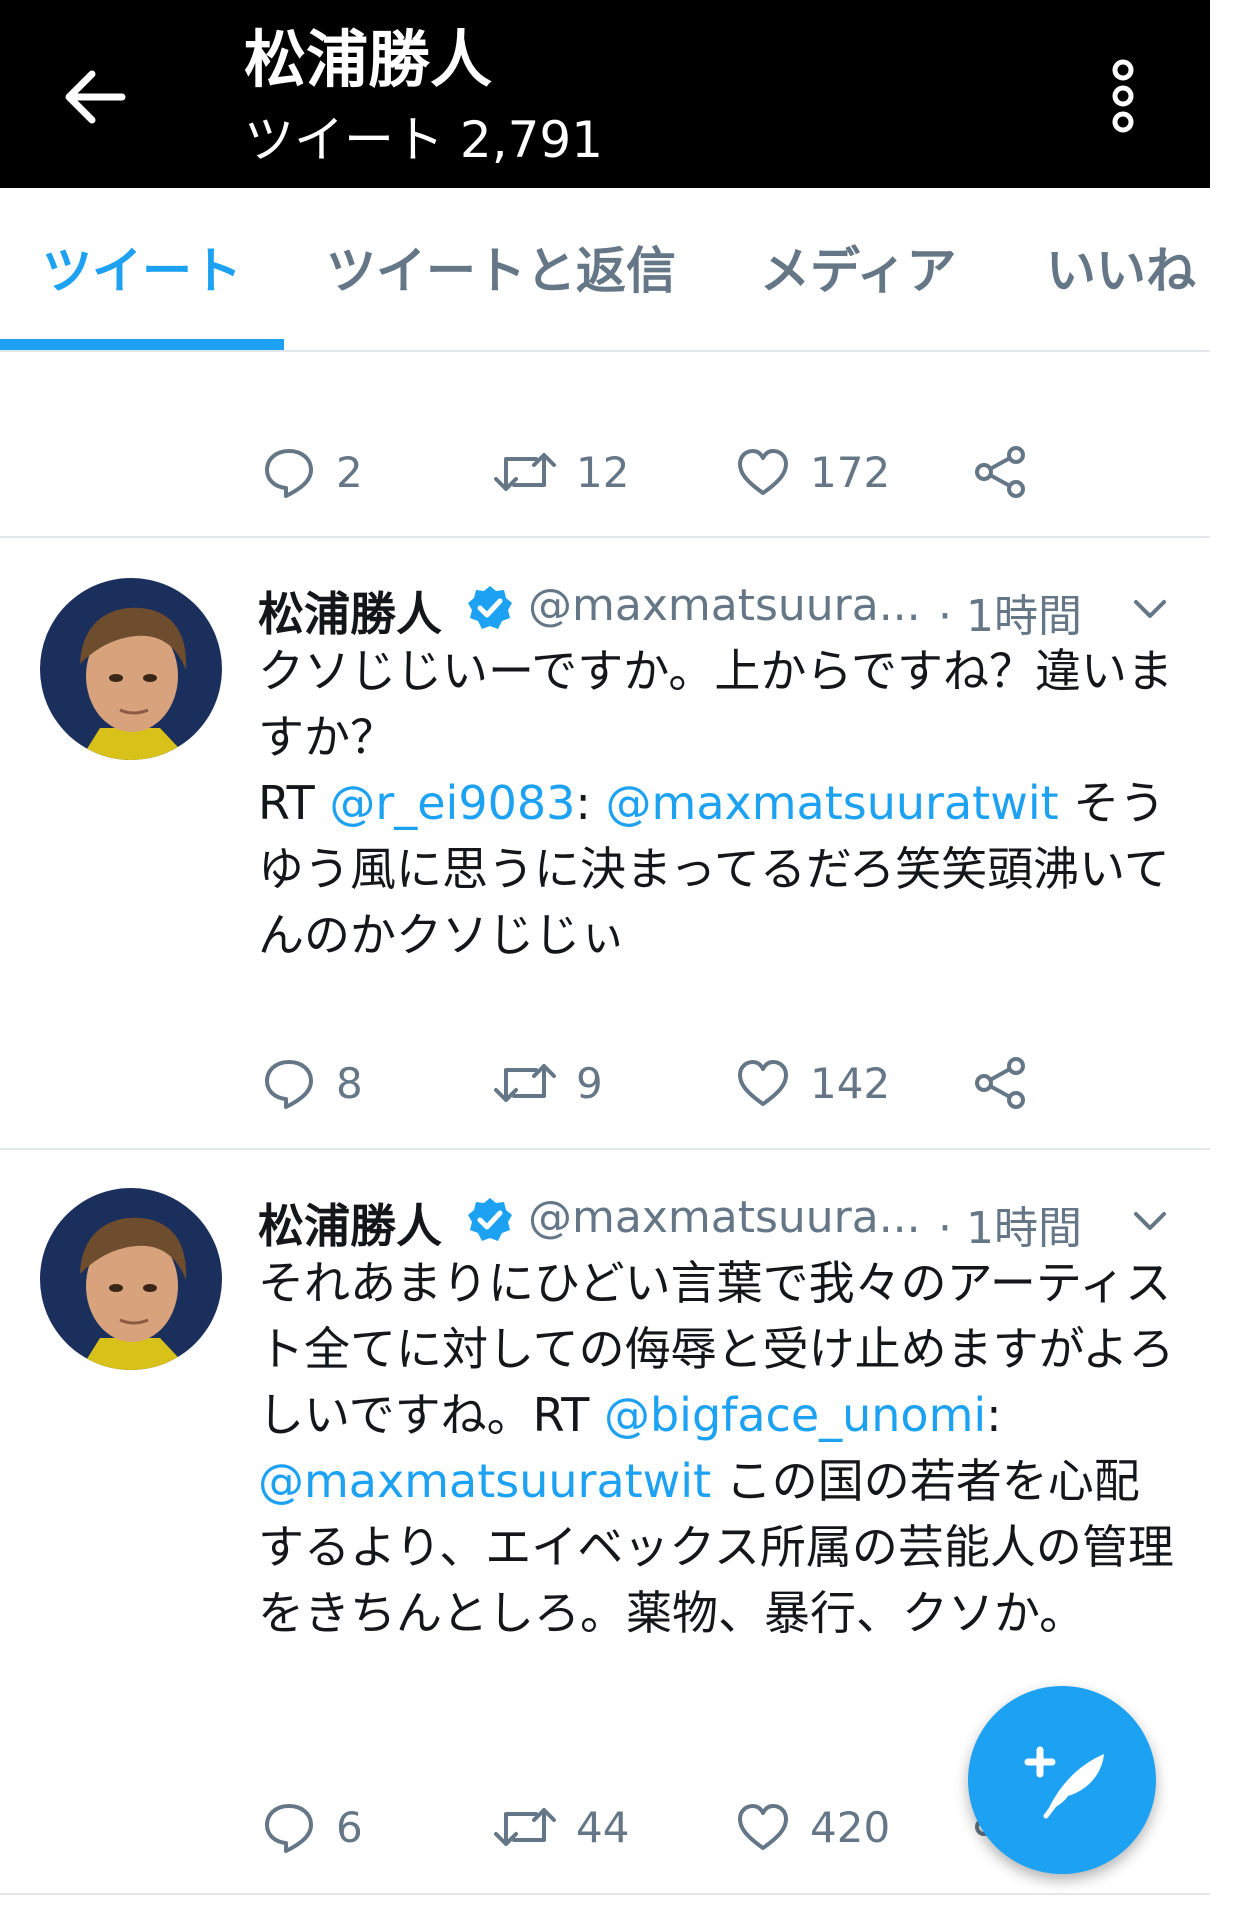 Image resolution: width=1237 pixels, height=1920 pixels. I want to click on retweet-button: 9, so click(548, 1083).